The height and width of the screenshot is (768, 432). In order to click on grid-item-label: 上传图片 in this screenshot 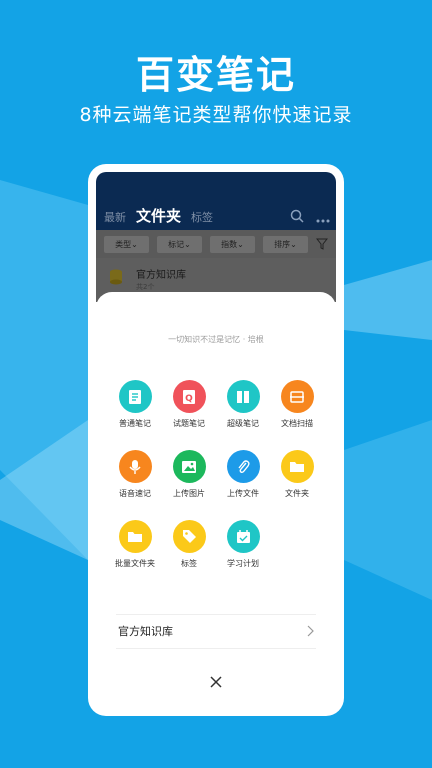, I will do `click(189, 493)`.